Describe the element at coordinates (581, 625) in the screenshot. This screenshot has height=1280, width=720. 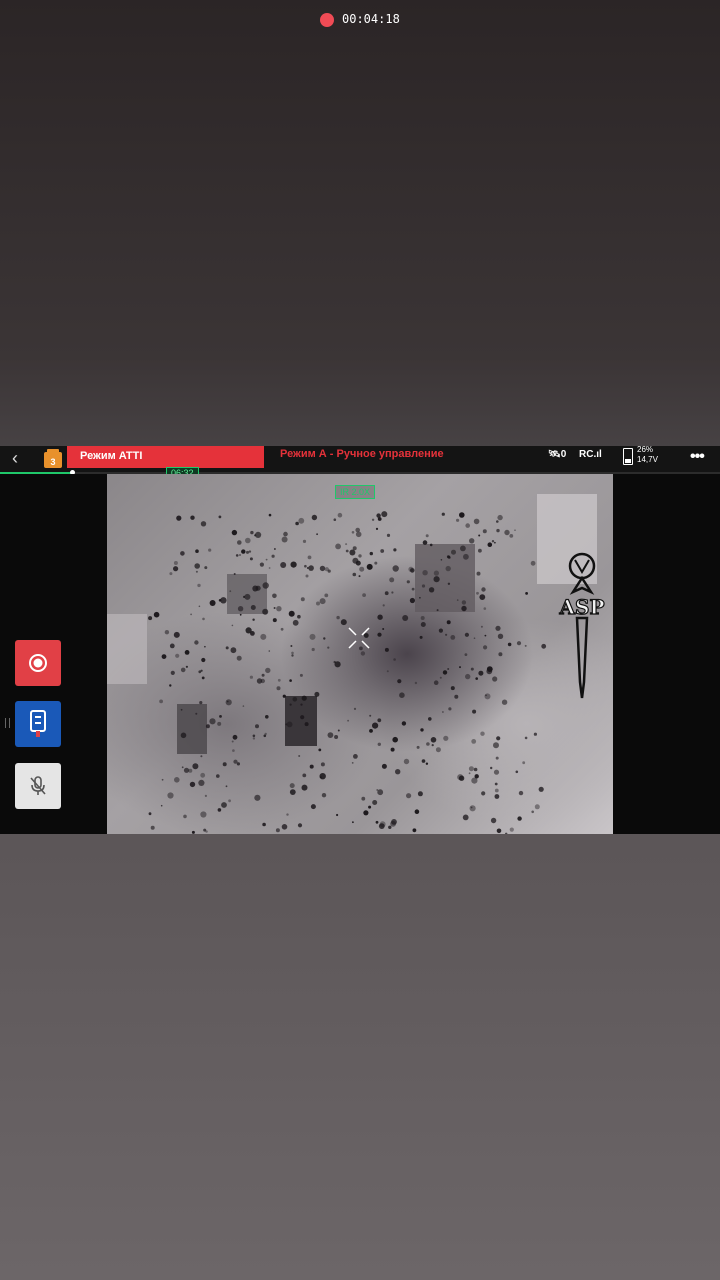
I see `asp-watermark-logo: ASP` at that location.